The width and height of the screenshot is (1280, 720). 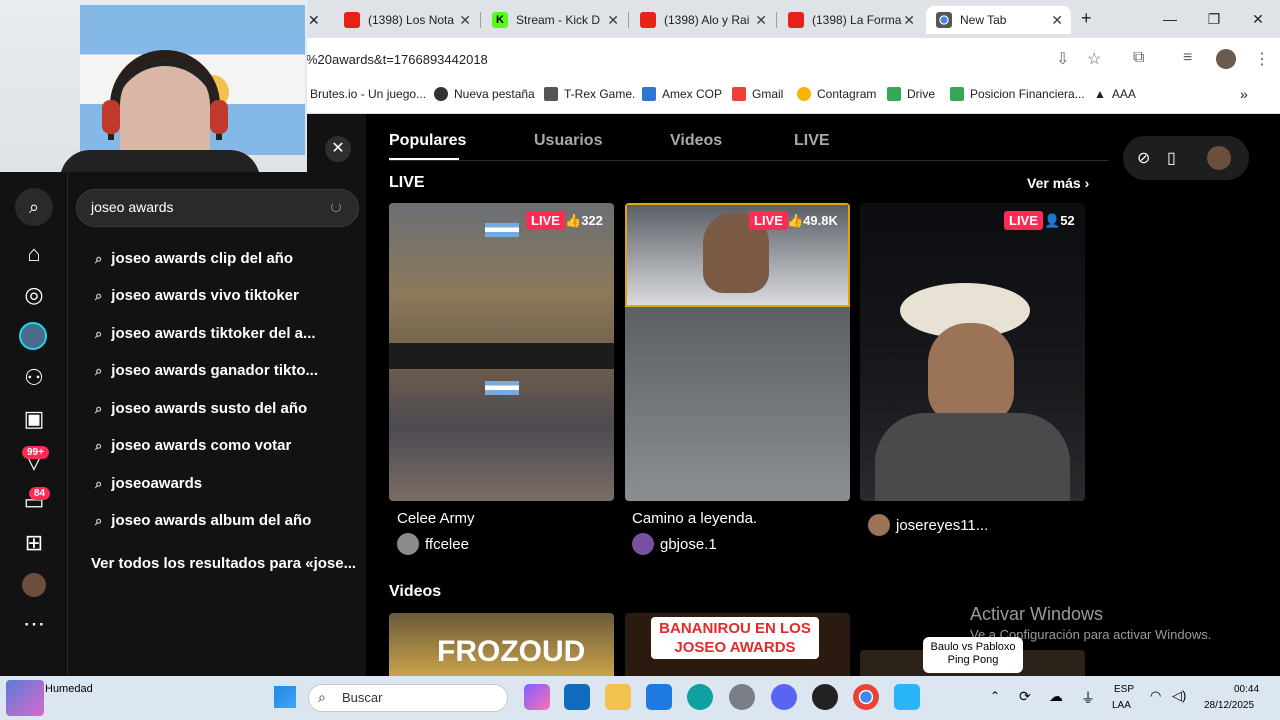 I want to click on live-badge: LIVE, so click(x=545, y=220).